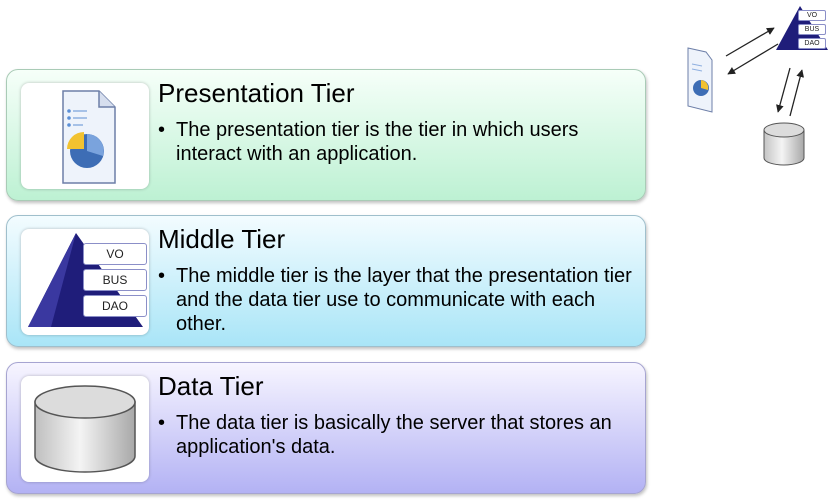 Image resolution: width=828 pixels, height=504 pixels. I want to click on stack-label-vo: VO, so click(115, 254).